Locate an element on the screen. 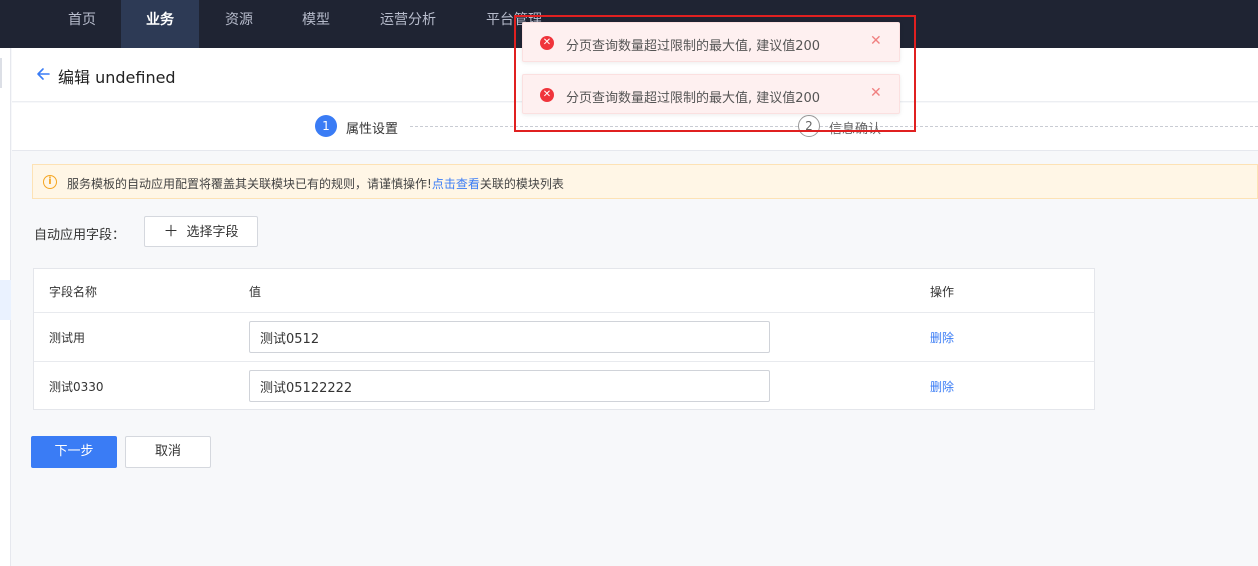  step-1-number: 1 is located at coordinates (326, 126).